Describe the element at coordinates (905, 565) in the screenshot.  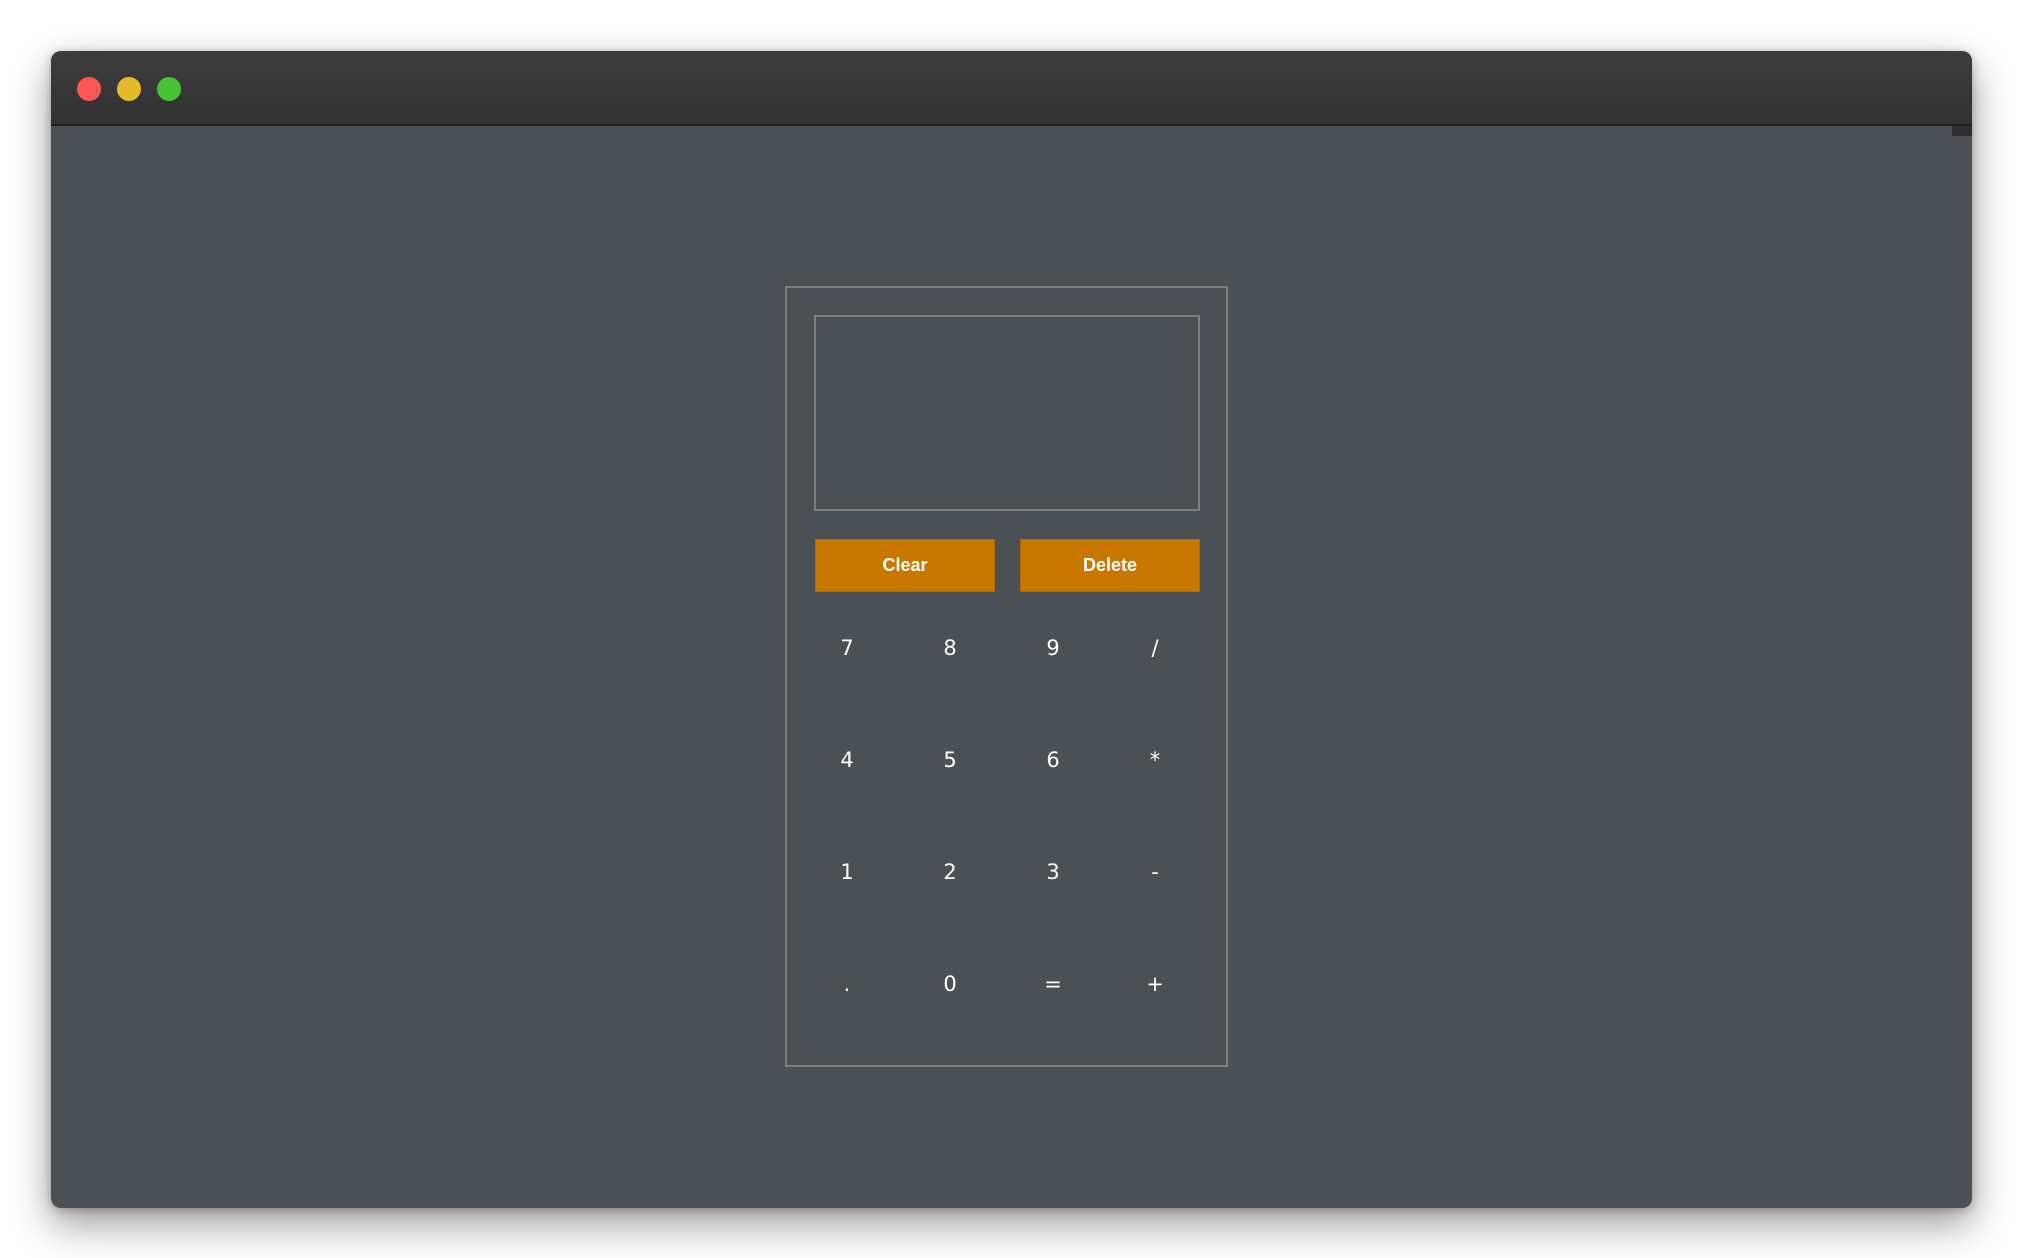
I see `clear-button: Clear` at that location.